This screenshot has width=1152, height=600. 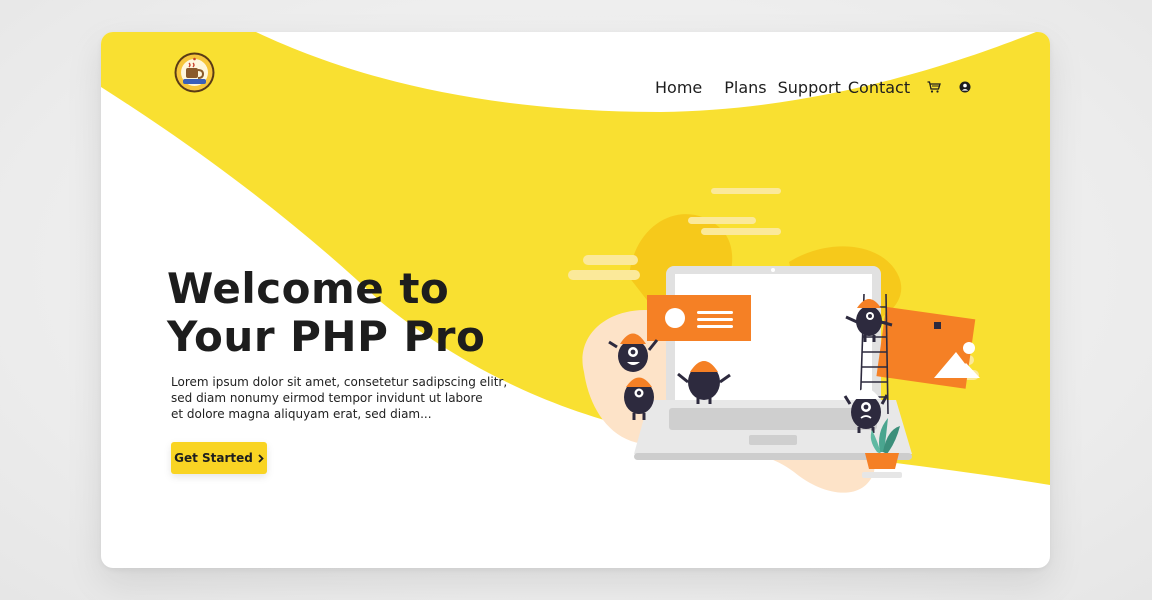 I want to click on nav-plans-label: Plans, so click(x=745, y=87).